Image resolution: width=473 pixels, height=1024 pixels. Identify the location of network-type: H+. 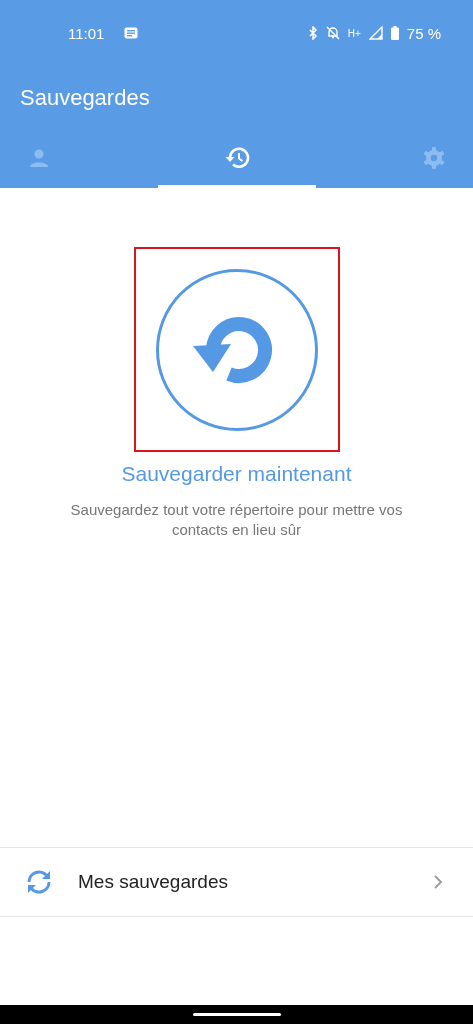
(354, 33).